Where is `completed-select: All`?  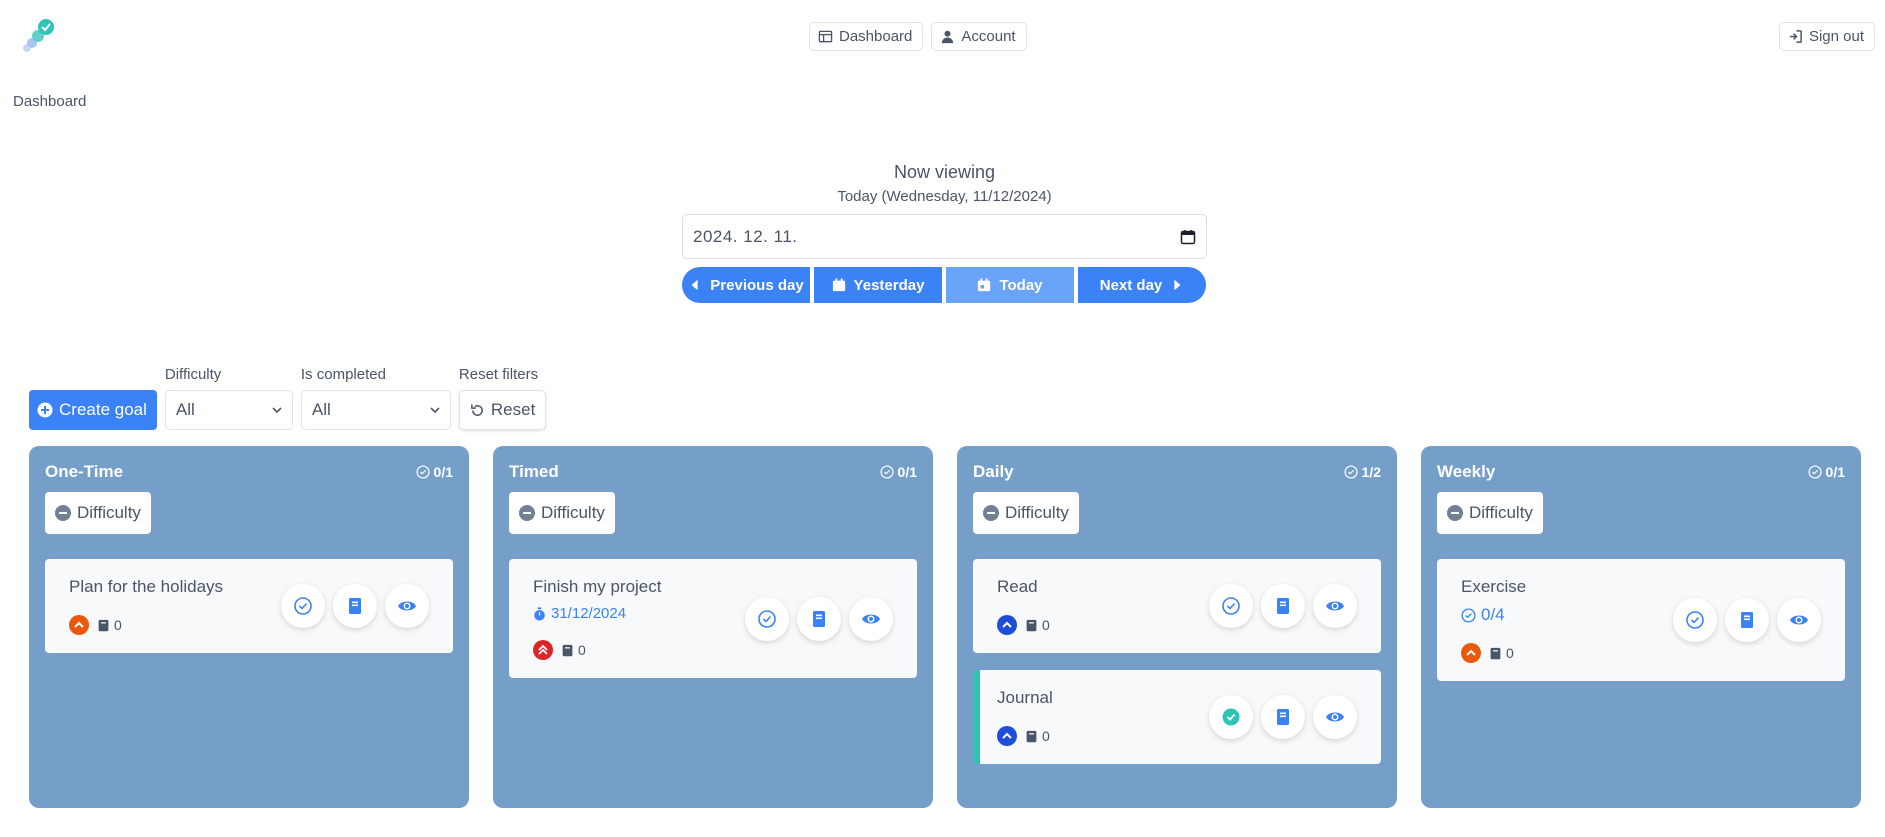
completed-select: All is located at coordinates (375, 410).